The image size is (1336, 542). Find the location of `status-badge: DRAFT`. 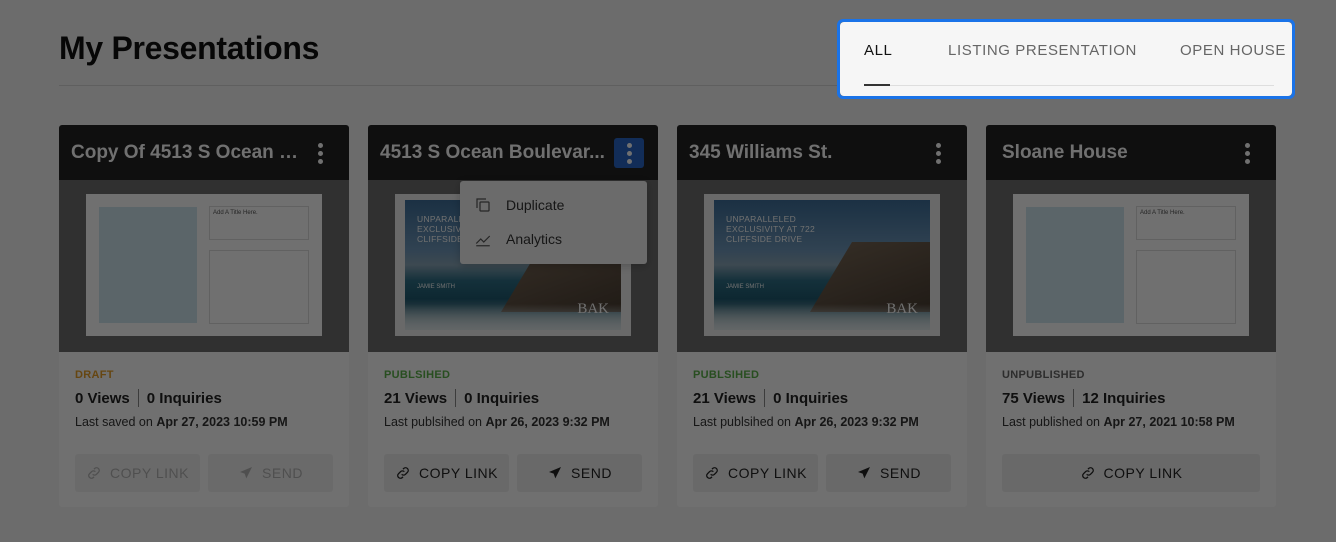

status-badge: DRAFT is located at coordinates (94, 375).